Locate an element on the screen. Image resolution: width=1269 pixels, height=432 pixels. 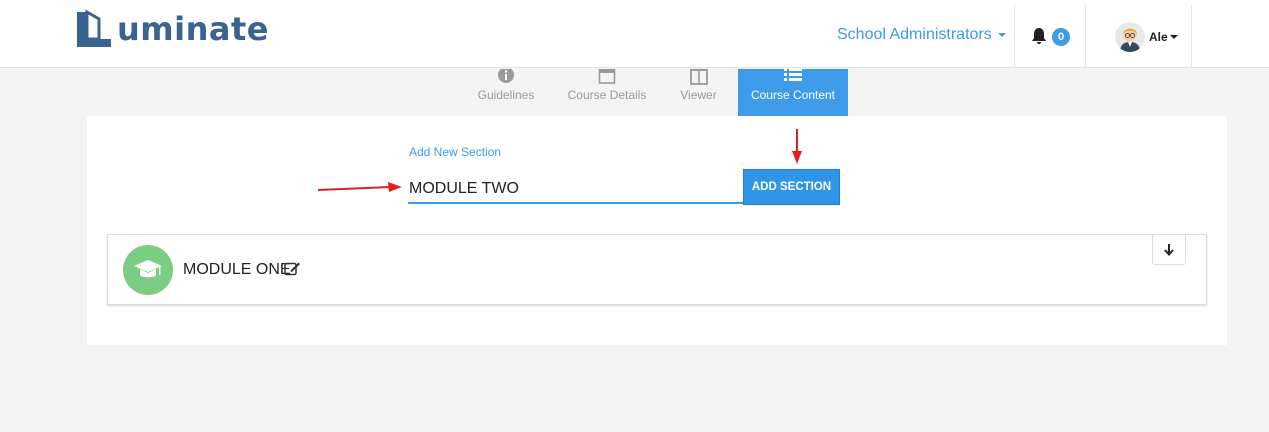
info-circle-icon is located at coordinates (506, 76).